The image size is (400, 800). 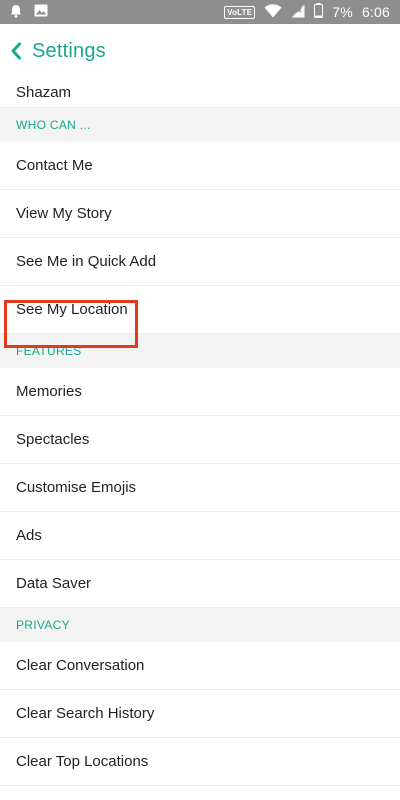 What do you see at coordinates (200, 762) in the screenshot?
I see `settings-item-clear-top-locations: Clear Top Locations` at bounding box center [200, 762].